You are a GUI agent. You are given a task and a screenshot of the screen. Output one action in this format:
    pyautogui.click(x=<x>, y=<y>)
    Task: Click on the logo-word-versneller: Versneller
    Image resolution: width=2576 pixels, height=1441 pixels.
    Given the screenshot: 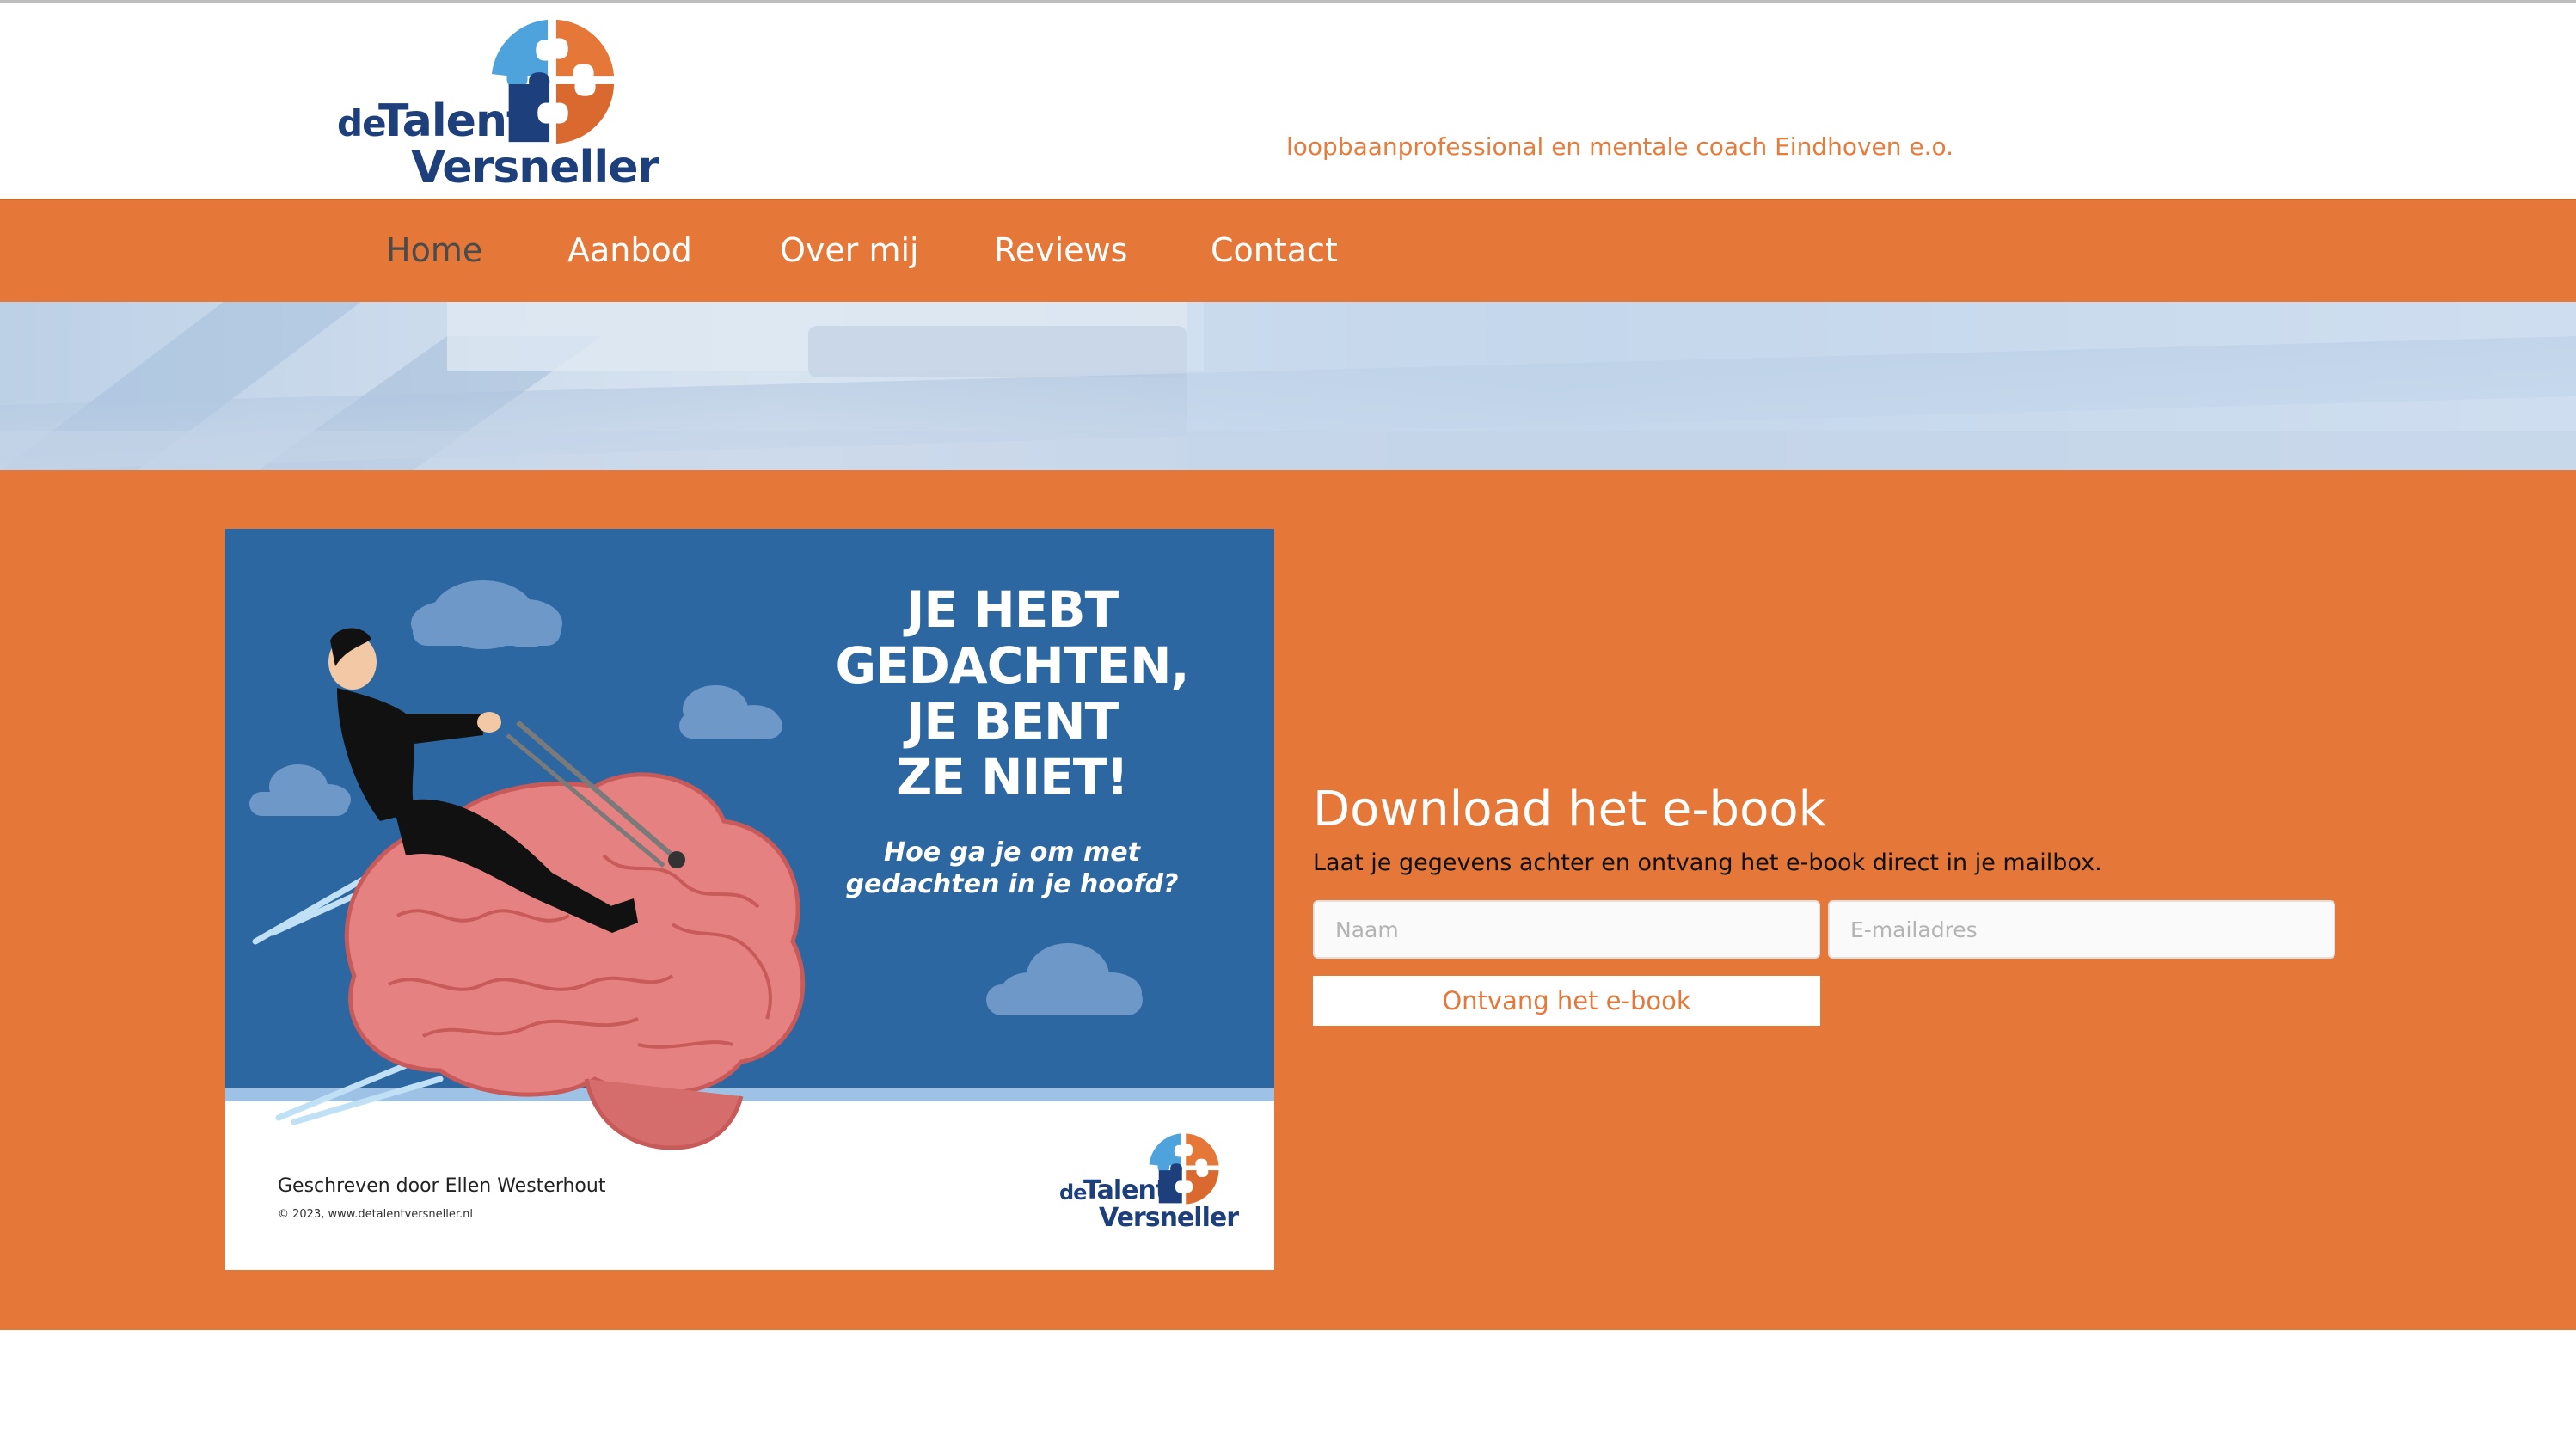 What is the action you would take?
    pyautogui.click(x=535, y=167)
    